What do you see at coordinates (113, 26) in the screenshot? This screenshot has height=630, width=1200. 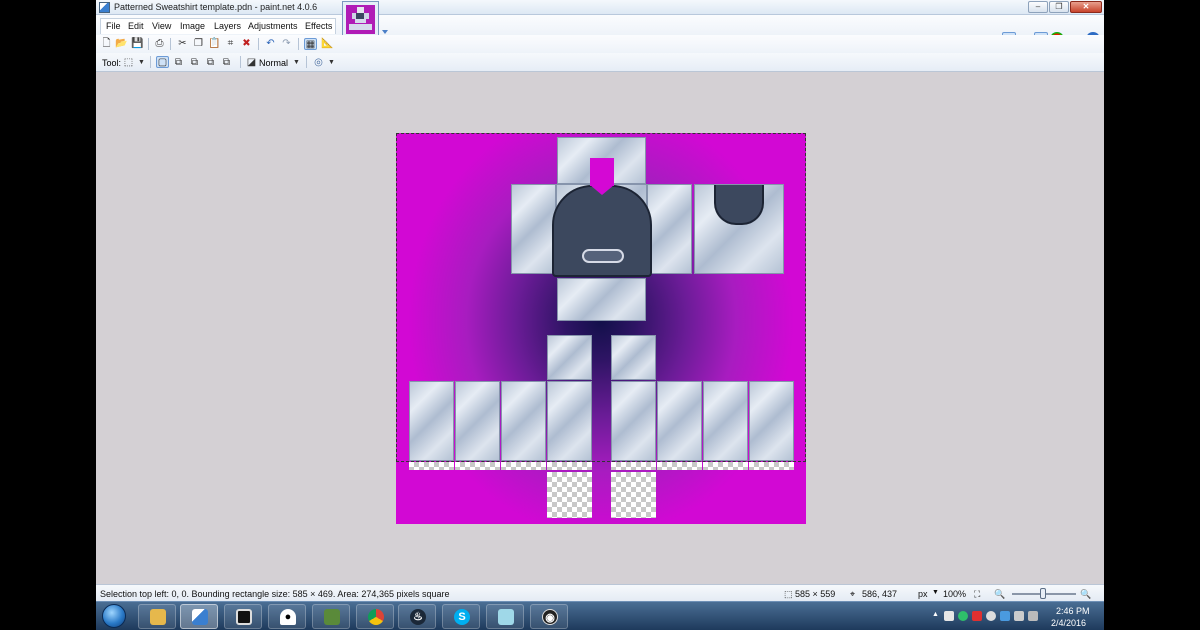 I see `menu-file: File` at bounding box center [113, 26].